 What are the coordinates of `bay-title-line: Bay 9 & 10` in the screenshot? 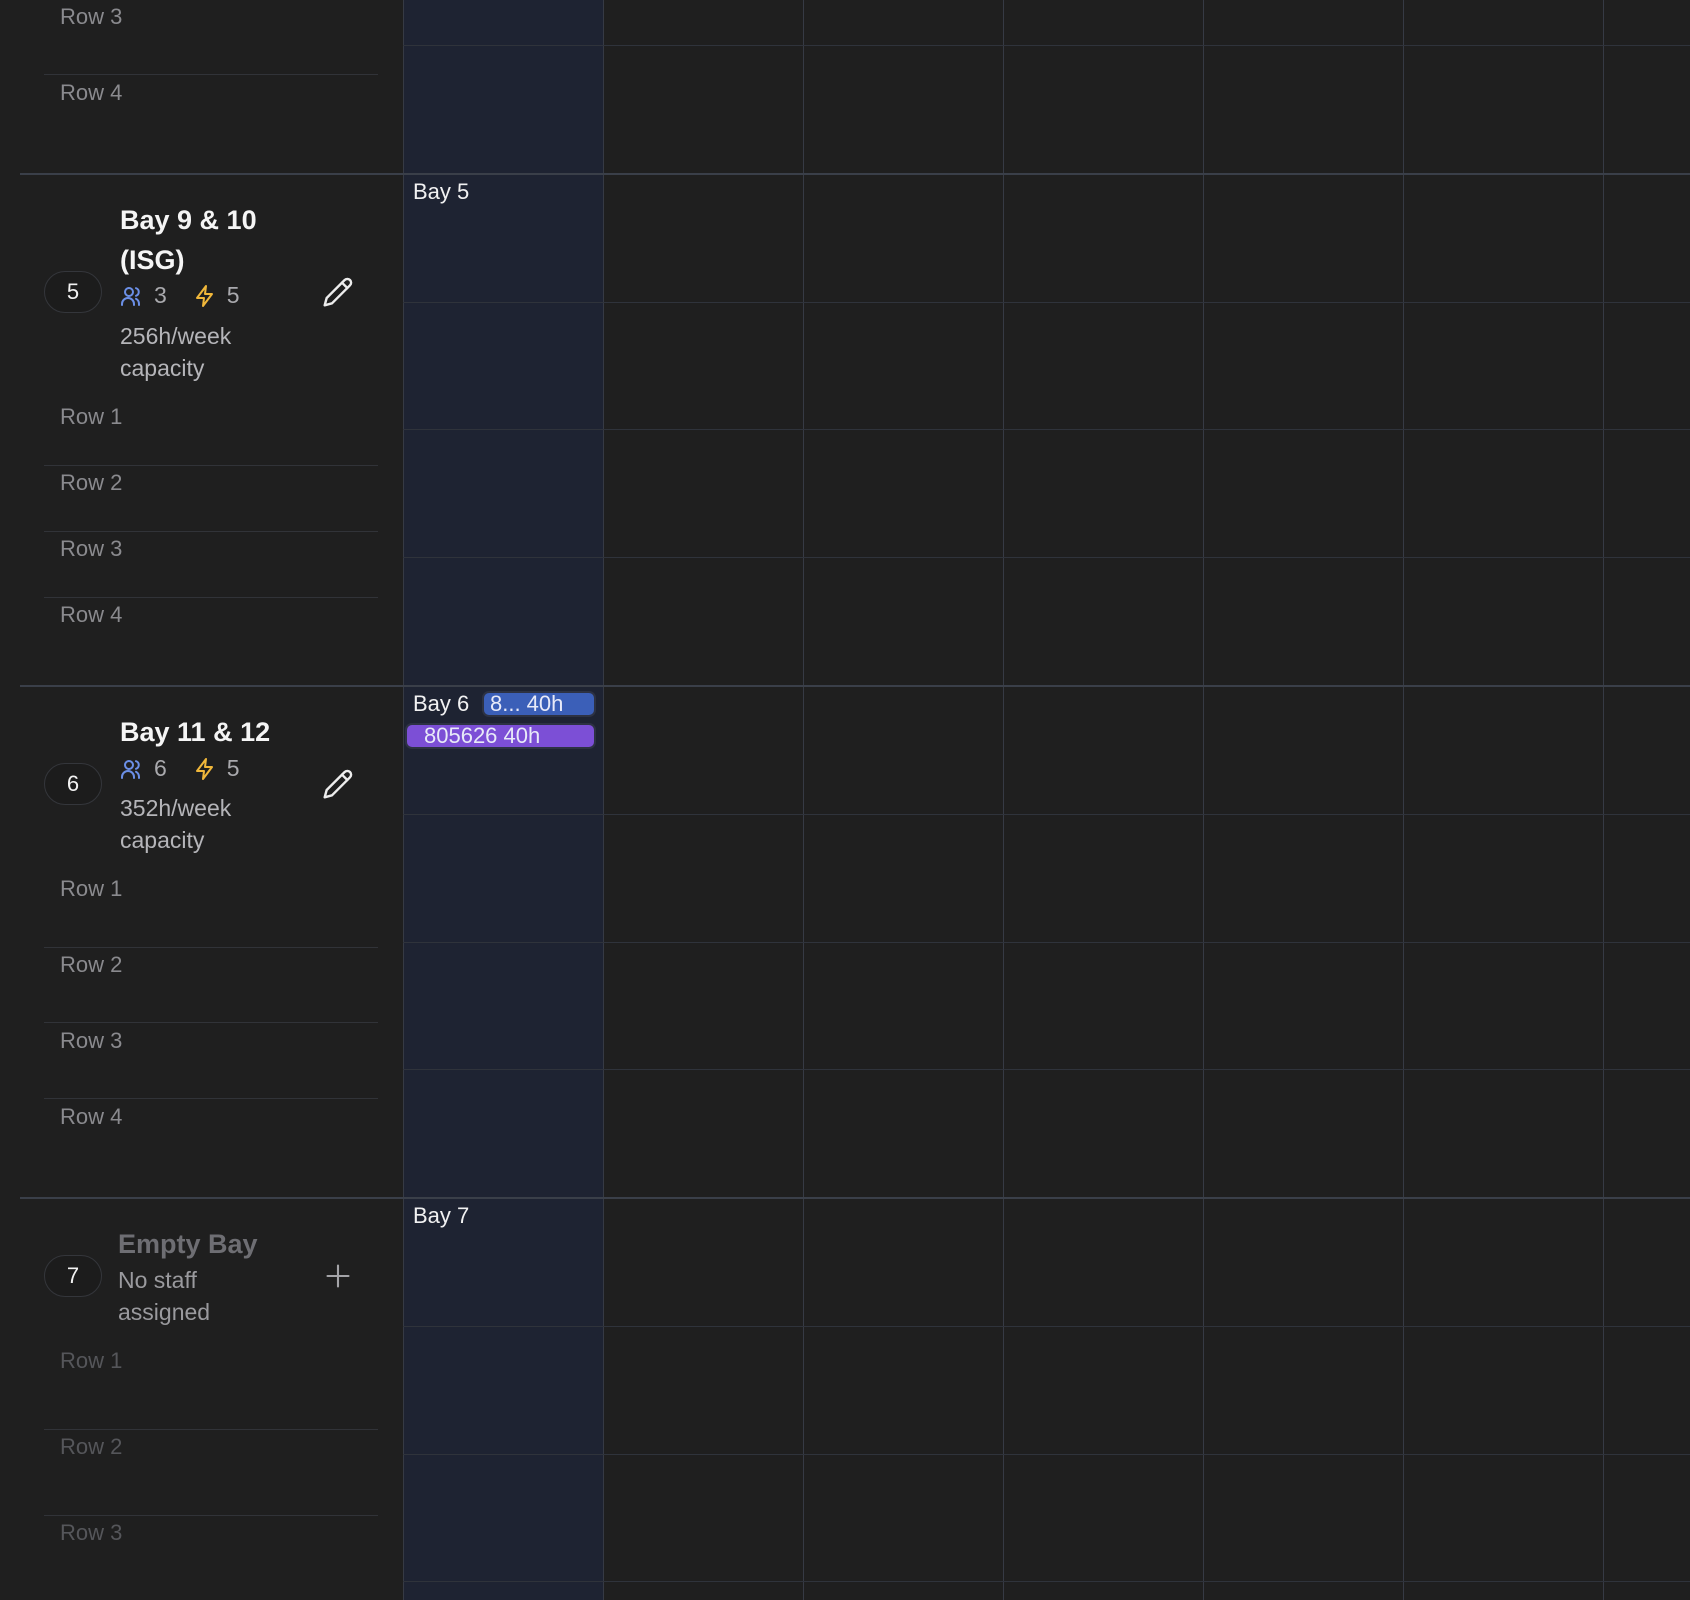 It's located at (188, 220).